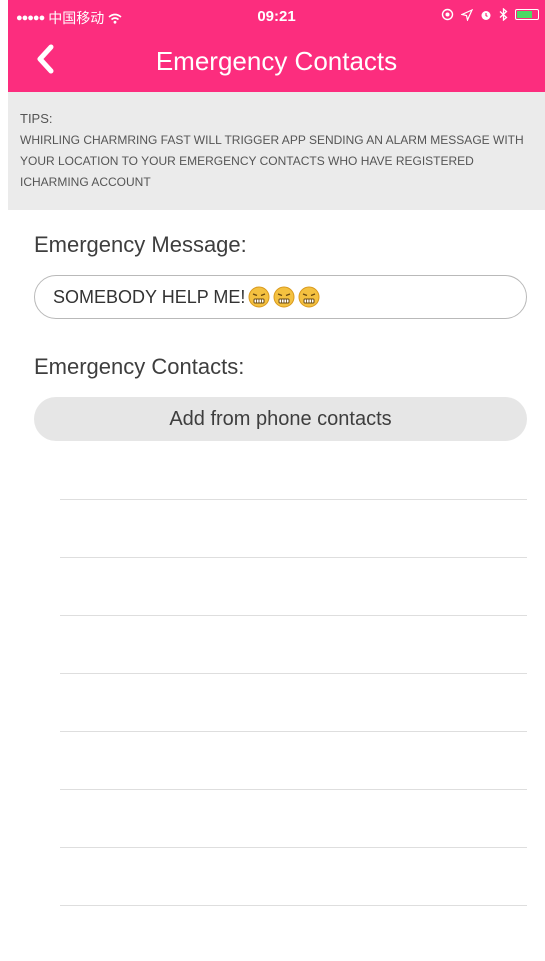  What do you see at coordinates (276, 15) in the screenshot?
I see `status-bar: ●●●●● 中国移动 09:21` at bounding box center [276, 15].